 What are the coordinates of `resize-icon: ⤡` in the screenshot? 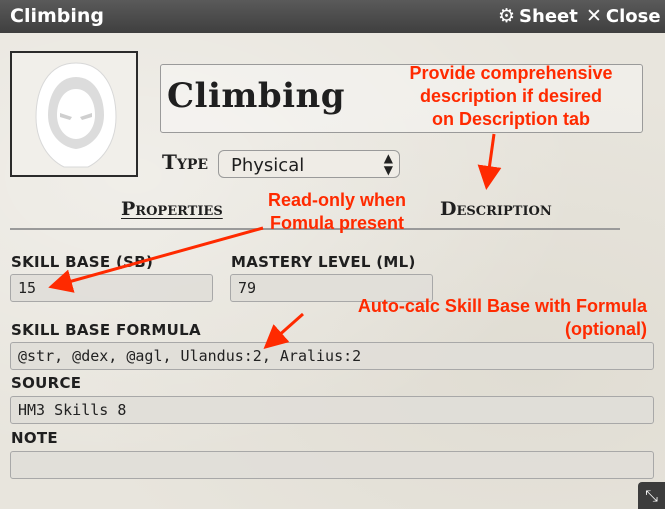 It's located at (651, 495).